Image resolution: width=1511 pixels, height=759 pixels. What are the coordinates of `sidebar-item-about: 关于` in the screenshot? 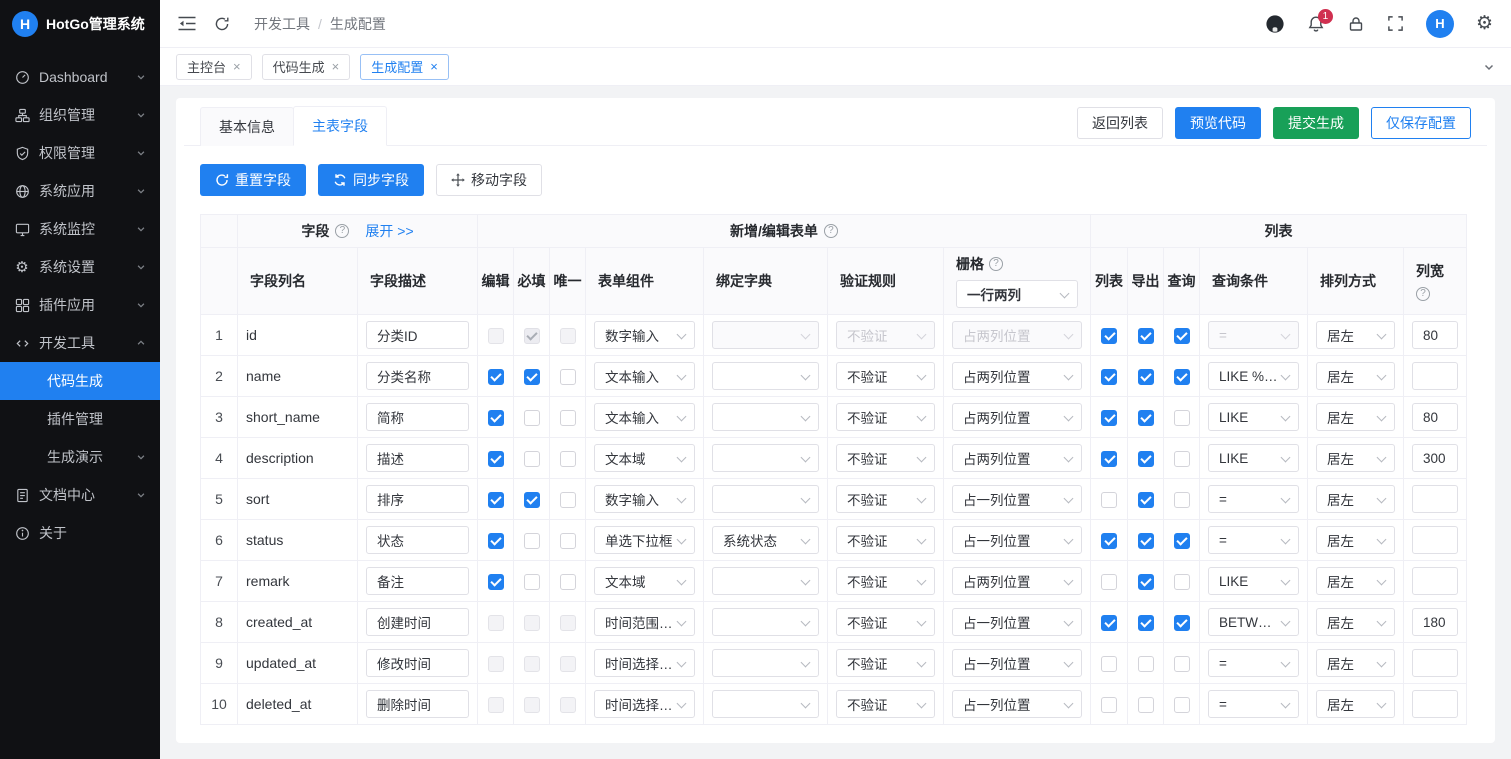 It's located at (80, 533).